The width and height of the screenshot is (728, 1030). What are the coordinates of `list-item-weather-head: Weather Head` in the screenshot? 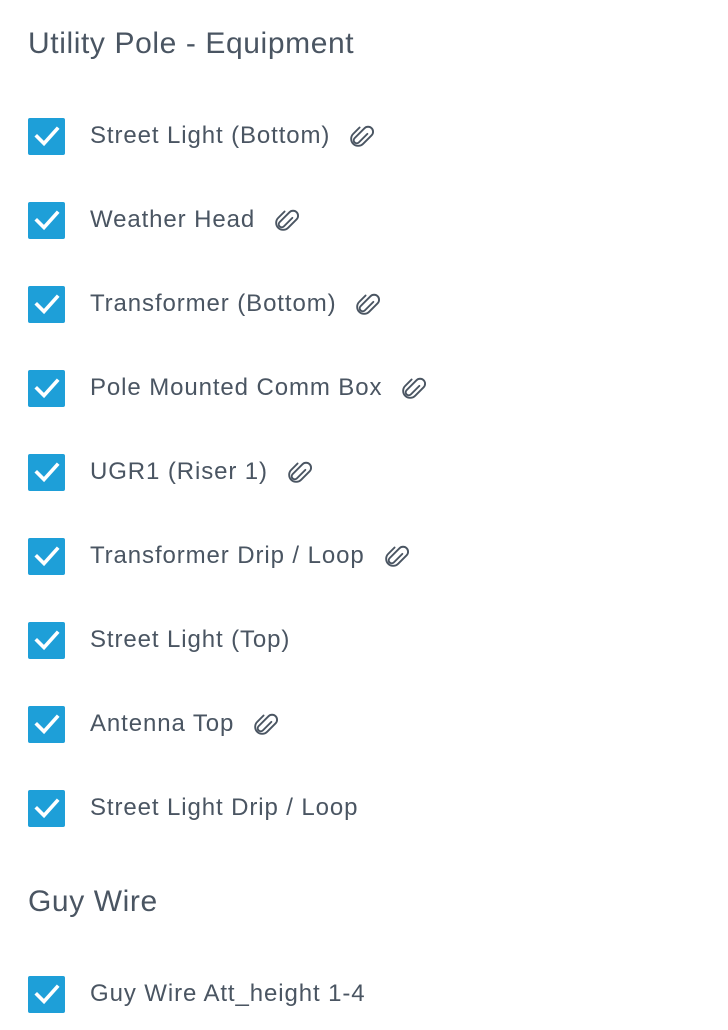 It's located at (164, 220).